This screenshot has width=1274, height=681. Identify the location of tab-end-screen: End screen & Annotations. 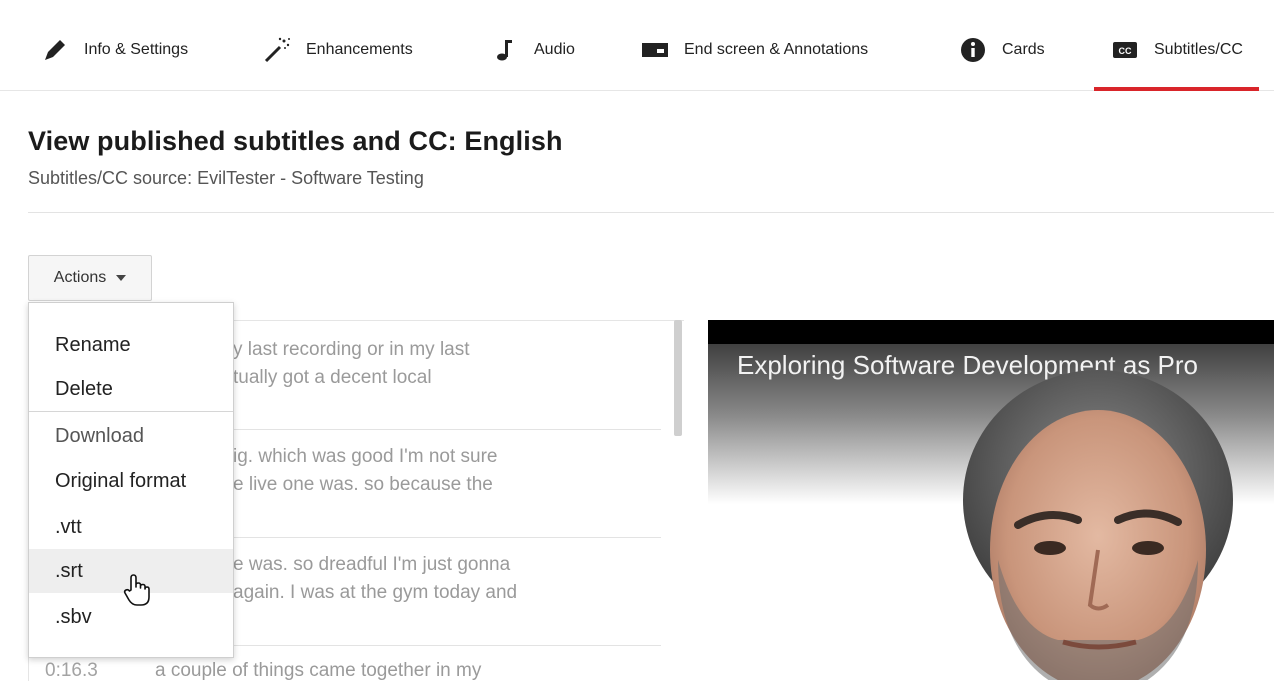
(754, 50).